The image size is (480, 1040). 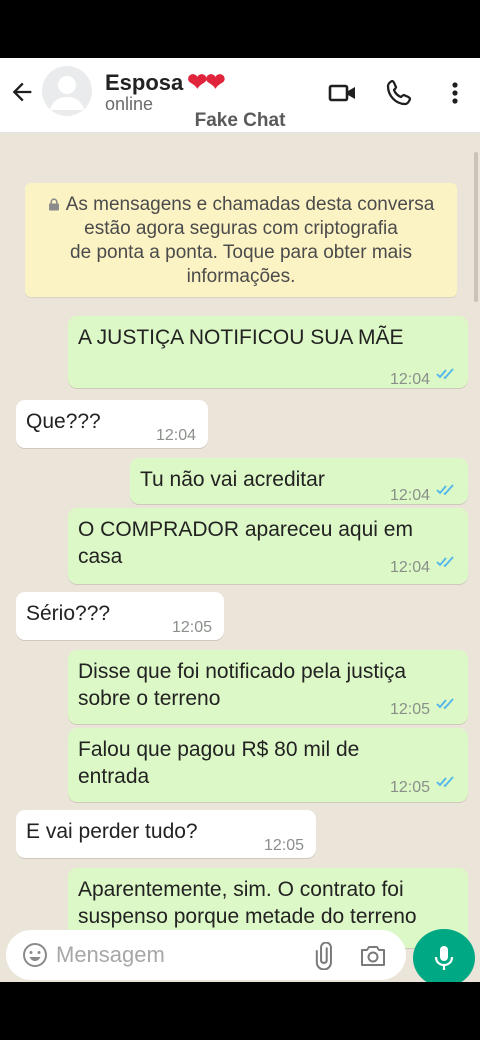 What do you see at coordinates (219, 763) in the screenshot?
I see `message-text: Falou que pagou R$ 80 mil de entrada` at bounding box center [219, 763].